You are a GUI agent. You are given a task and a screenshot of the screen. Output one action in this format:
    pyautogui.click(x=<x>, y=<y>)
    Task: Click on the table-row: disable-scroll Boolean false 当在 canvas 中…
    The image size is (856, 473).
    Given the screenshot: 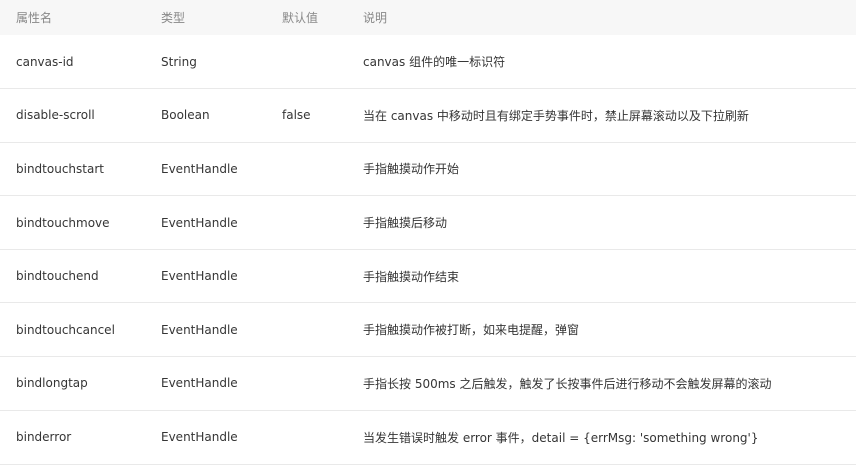 What is the action you would take?
    pyautogui.click(x=428, y=116)
    